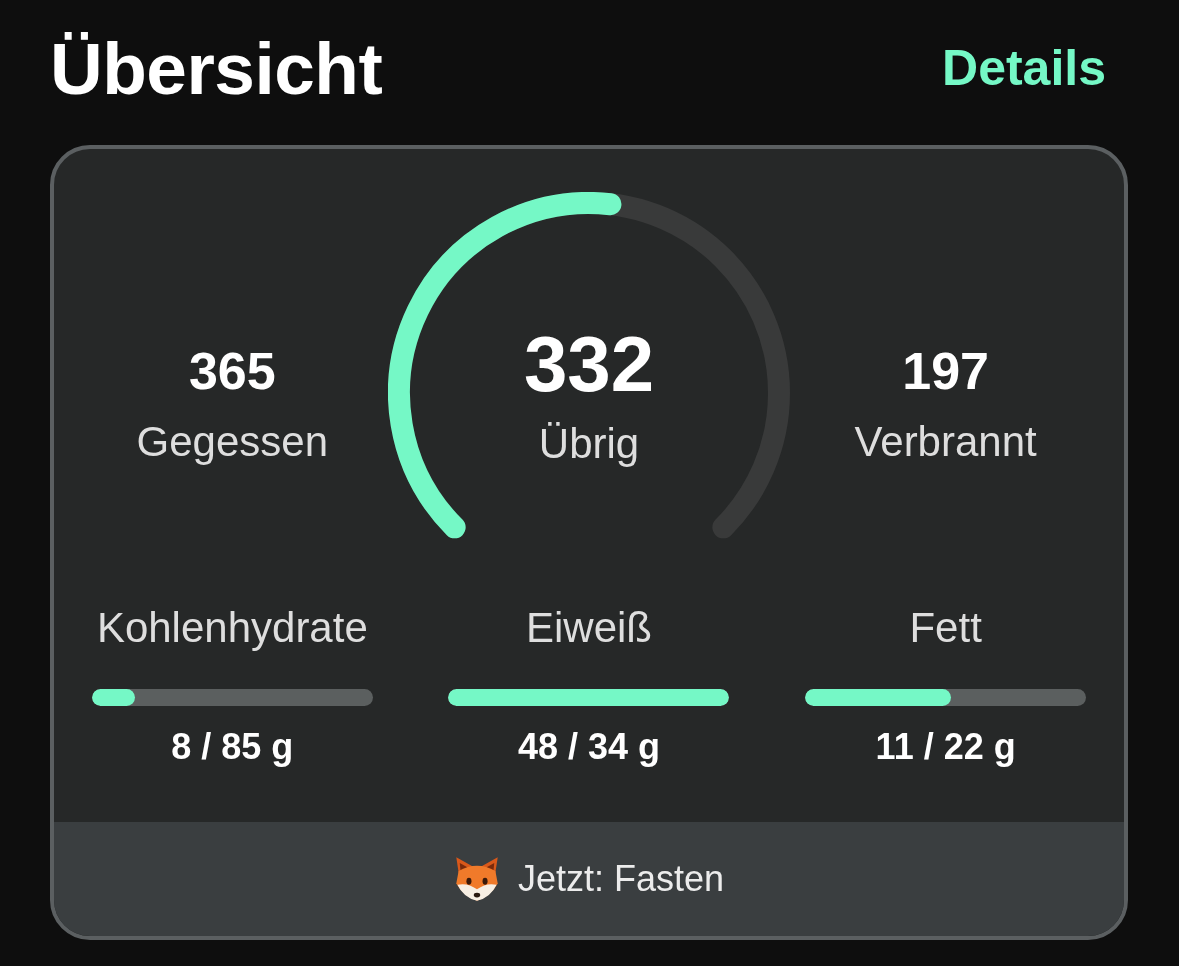 The width and height of the screenshot is (1179, 966). What do you see at coordinates (216, 68) in the screenshot?
I see `page-title: Übersicht` at bounding box center [216, 68].